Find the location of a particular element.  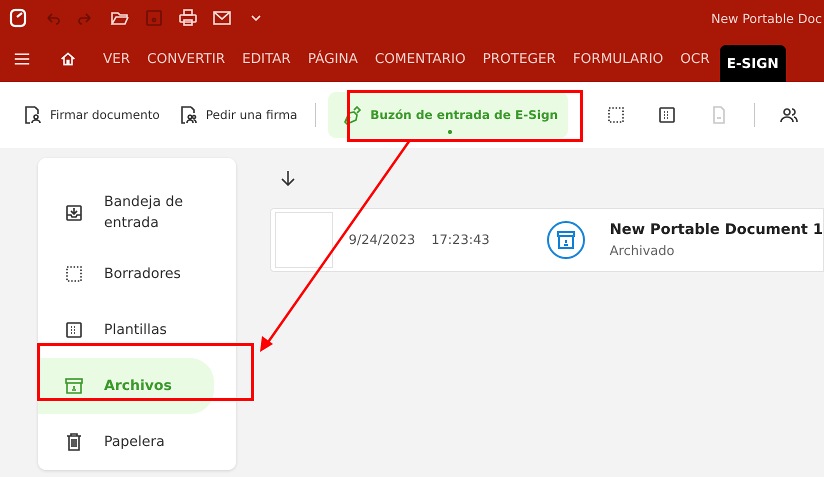

document-row: 9/24/2023 17:23:43 New Portable Document 1 Archivado is located at coordinates (547, 240).